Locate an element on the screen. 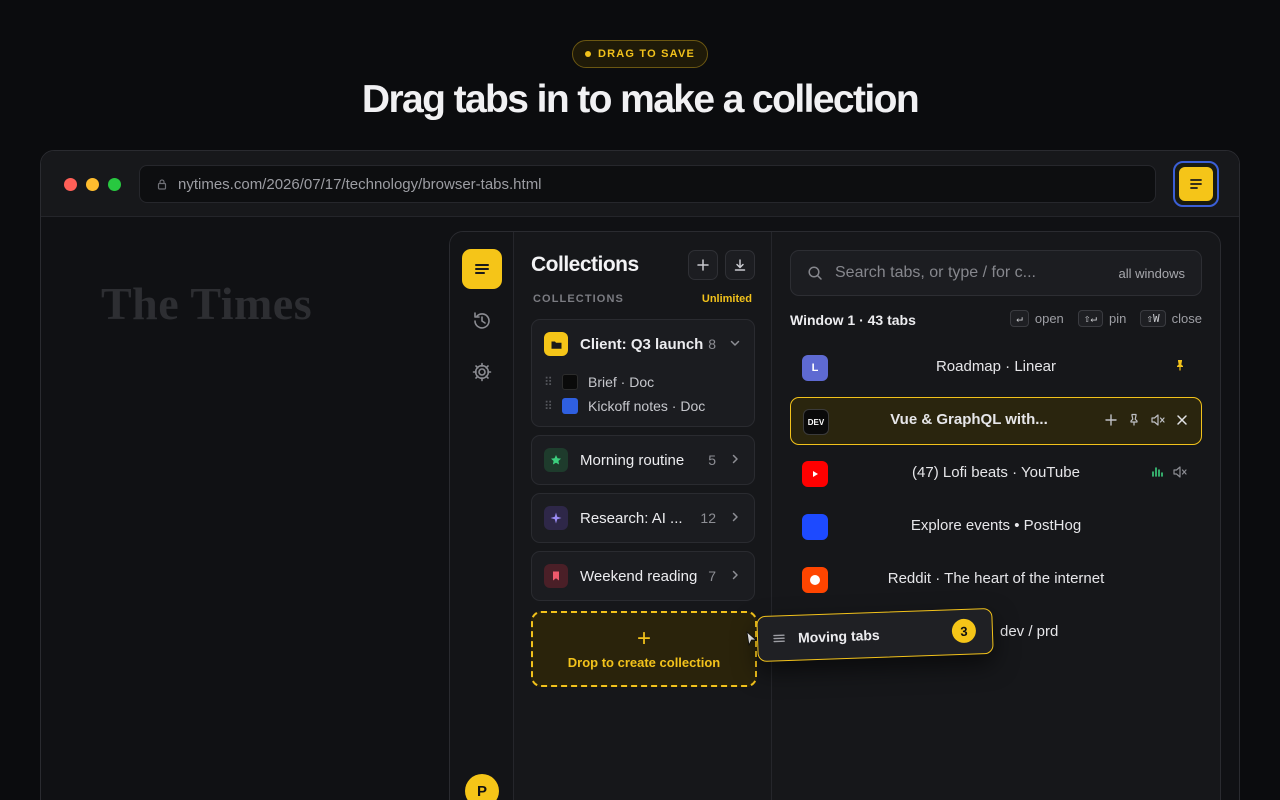  tab-title: (47) Lofi beats · YouTube is located at coordinates (996, 472).